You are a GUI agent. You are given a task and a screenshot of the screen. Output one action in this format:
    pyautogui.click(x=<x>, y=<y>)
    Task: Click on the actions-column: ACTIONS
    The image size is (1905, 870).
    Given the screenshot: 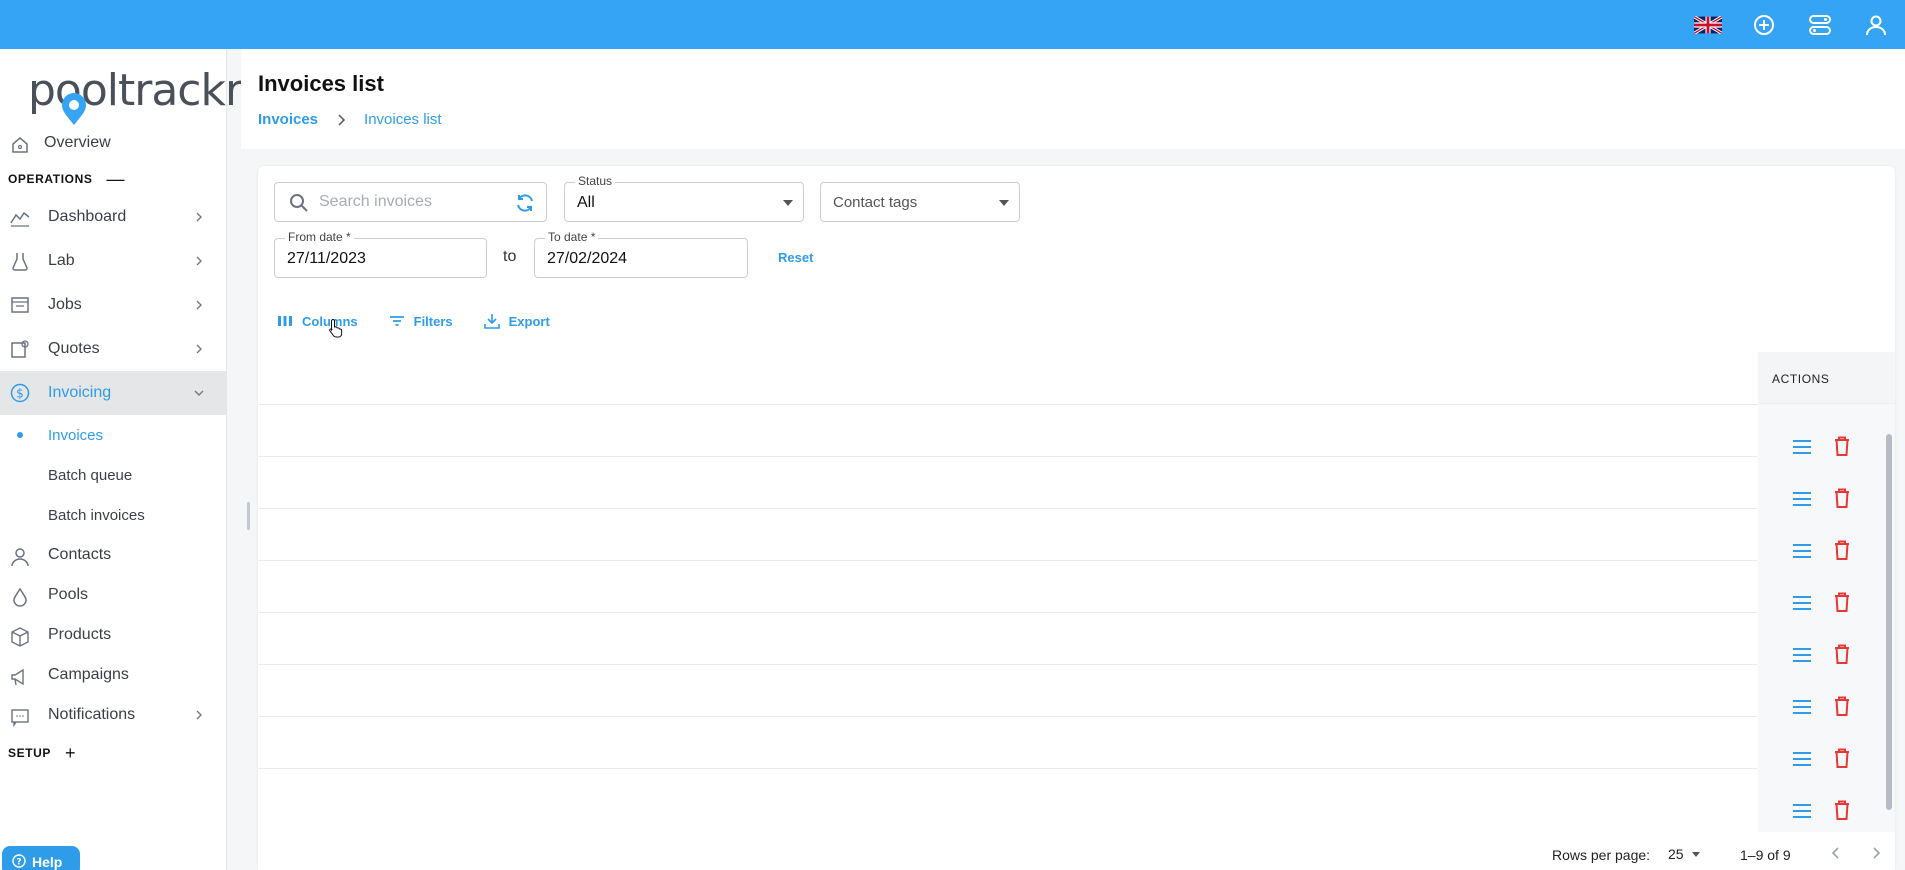 What is the action you would take?
    pyautogui.click(x=1826, y=592)
    